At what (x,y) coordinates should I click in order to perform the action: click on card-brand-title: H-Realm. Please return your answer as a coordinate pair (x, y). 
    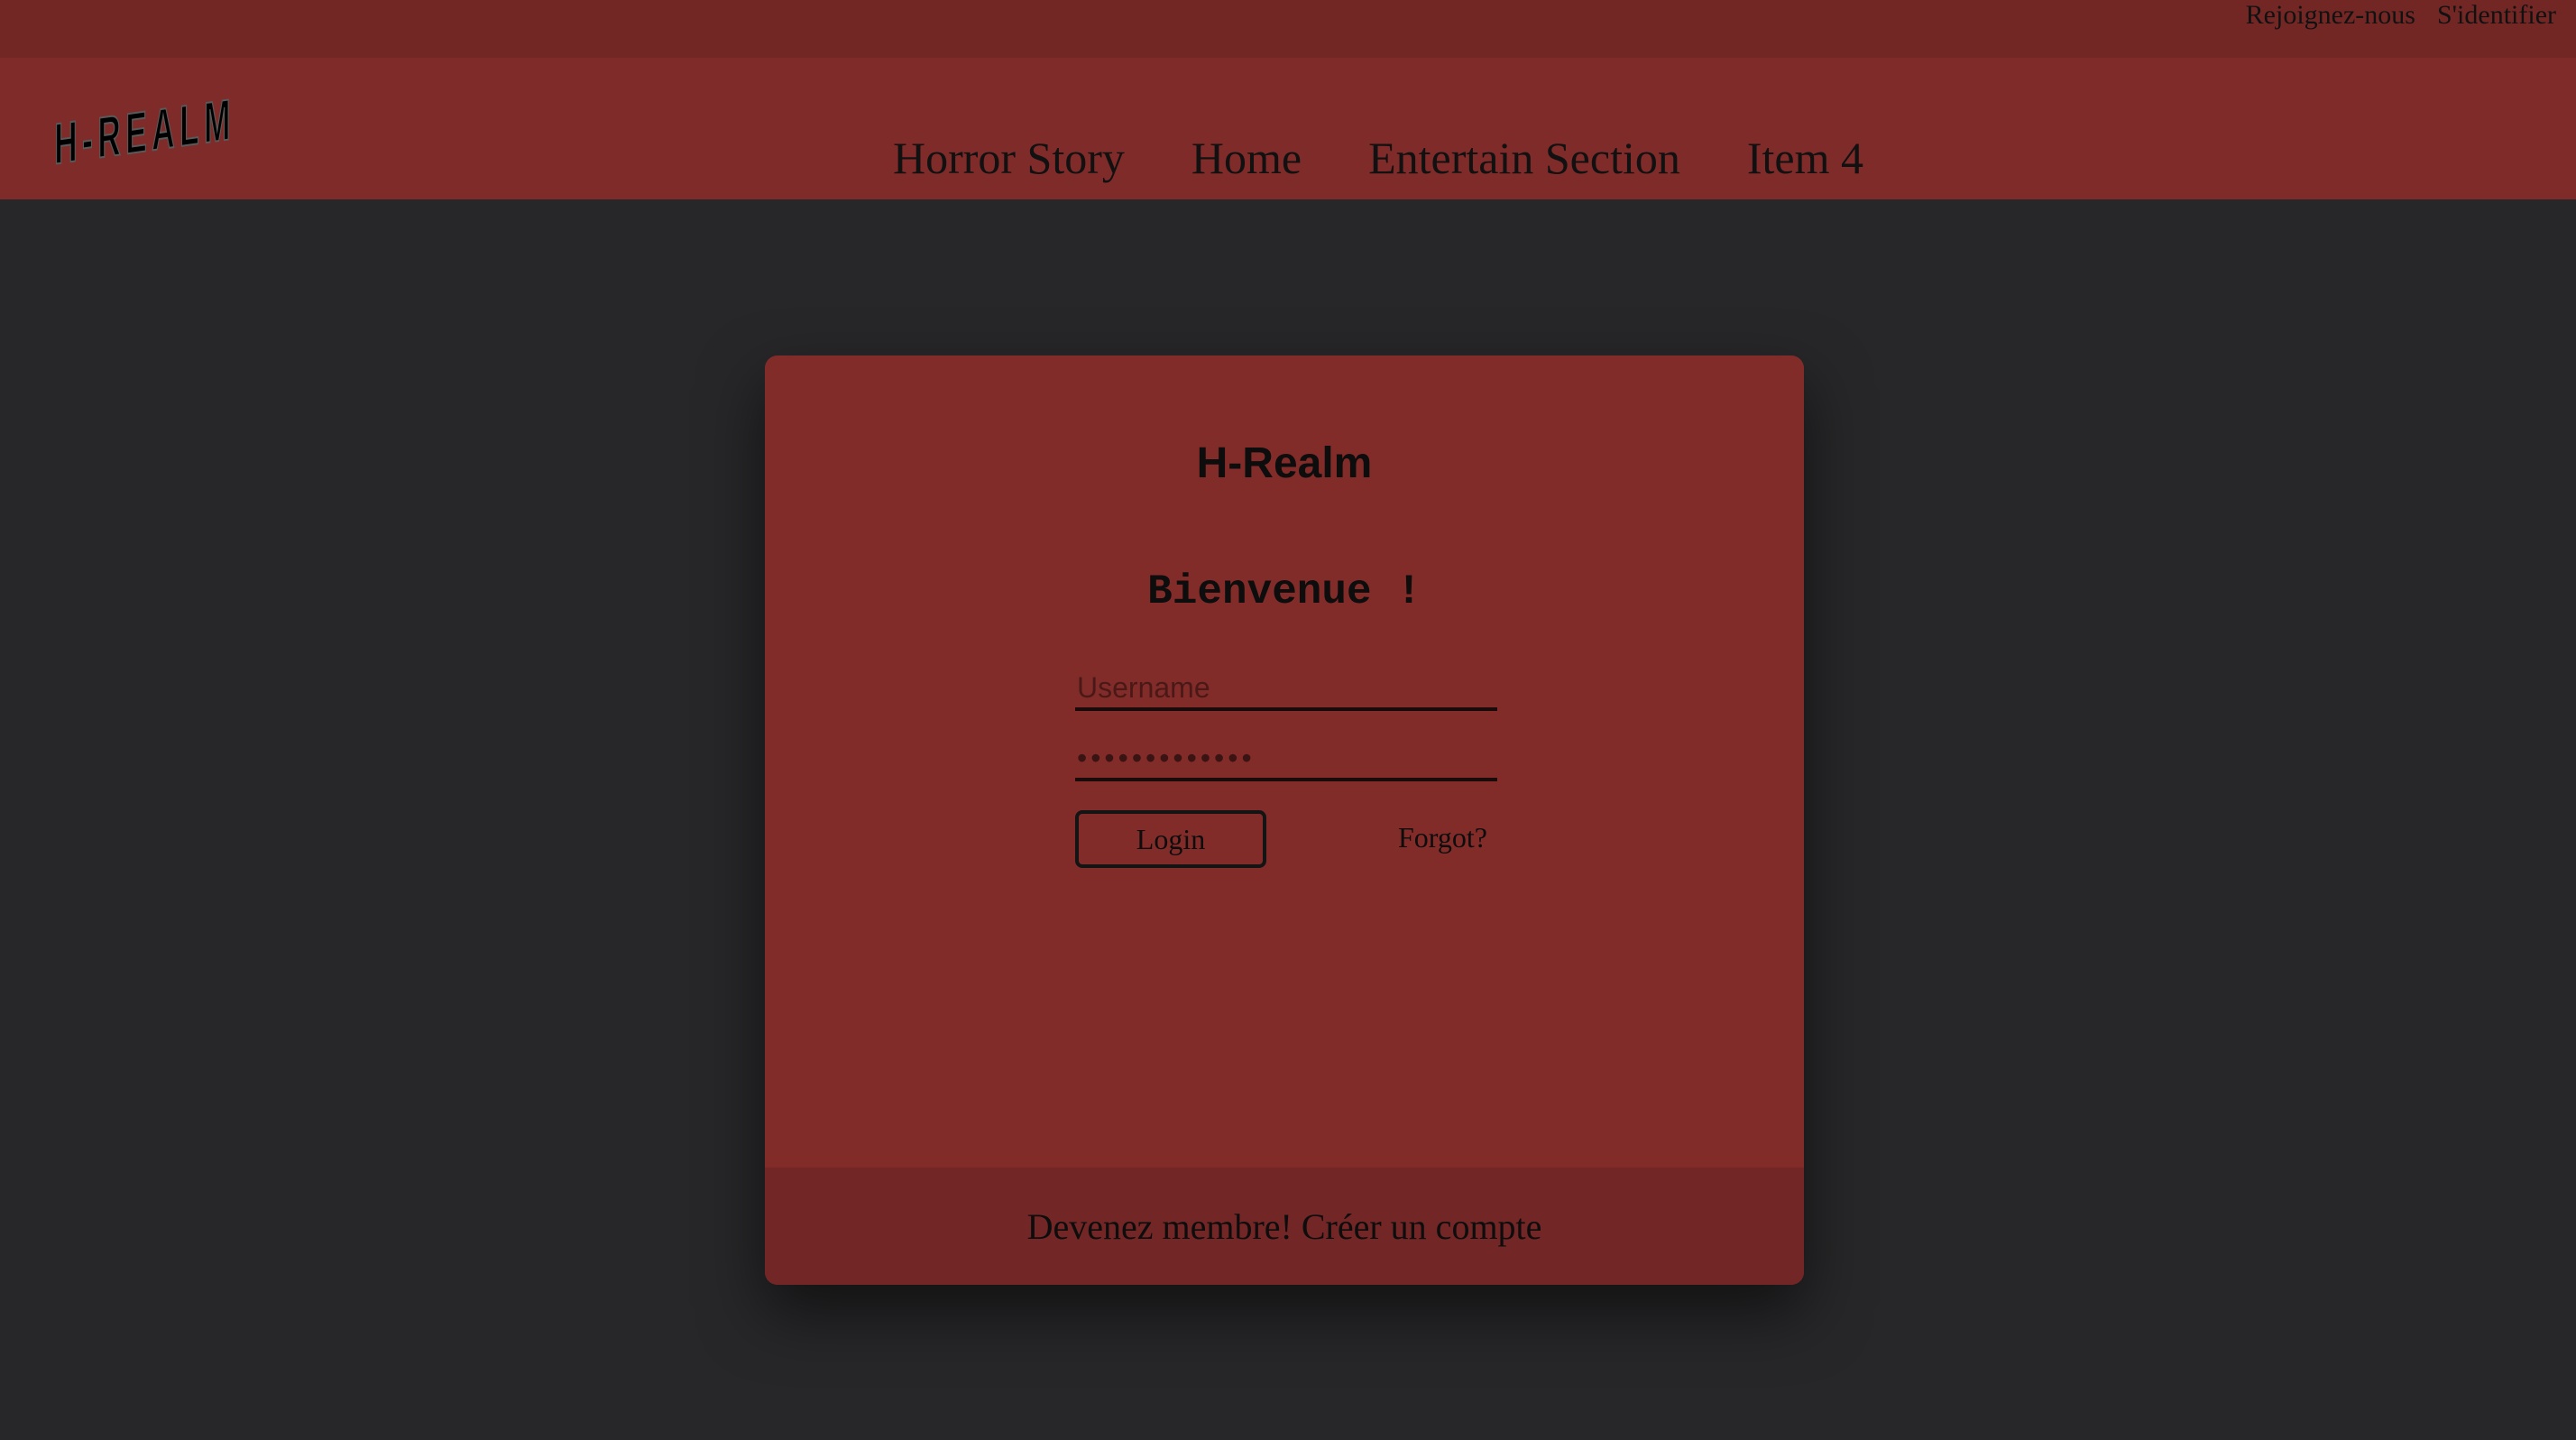
    Looking at the image, I should click on (1284, 463).